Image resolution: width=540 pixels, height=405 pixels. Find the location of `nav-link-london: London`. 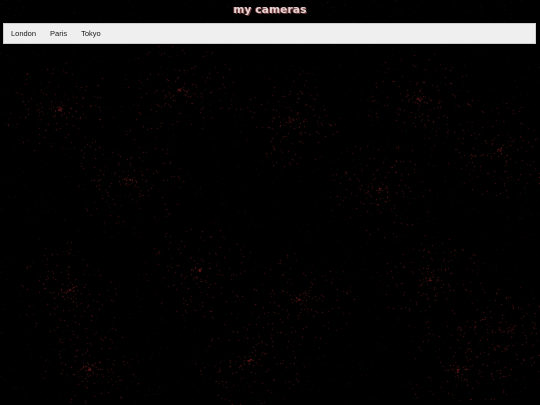

nav-link-london: London is located at coordinates (23, 34).